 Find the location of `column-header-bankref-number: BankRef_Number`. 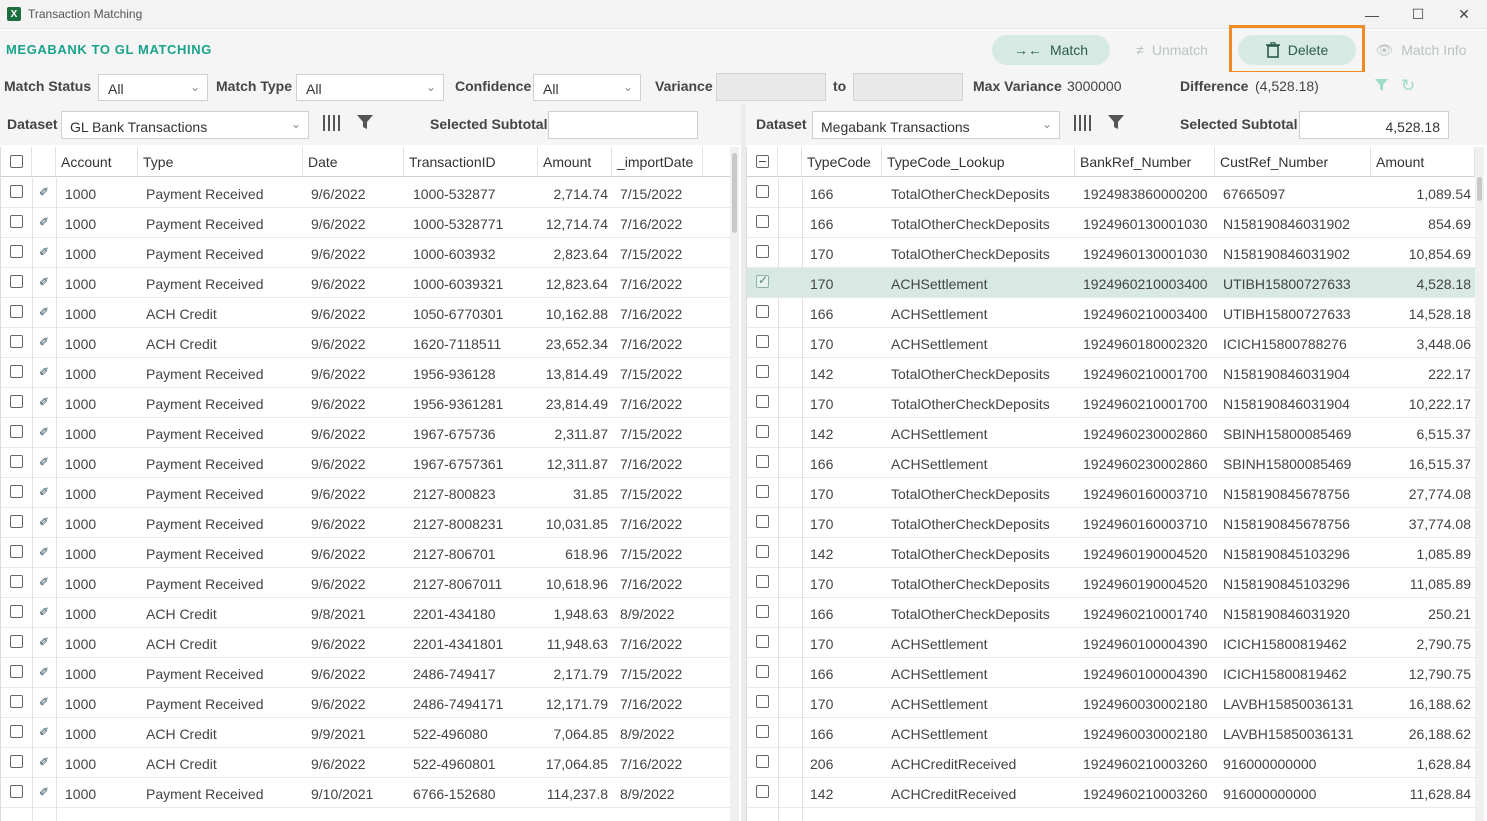

column-header-bankref-number: BankRef_Number is located at coordinates (1145, 162).